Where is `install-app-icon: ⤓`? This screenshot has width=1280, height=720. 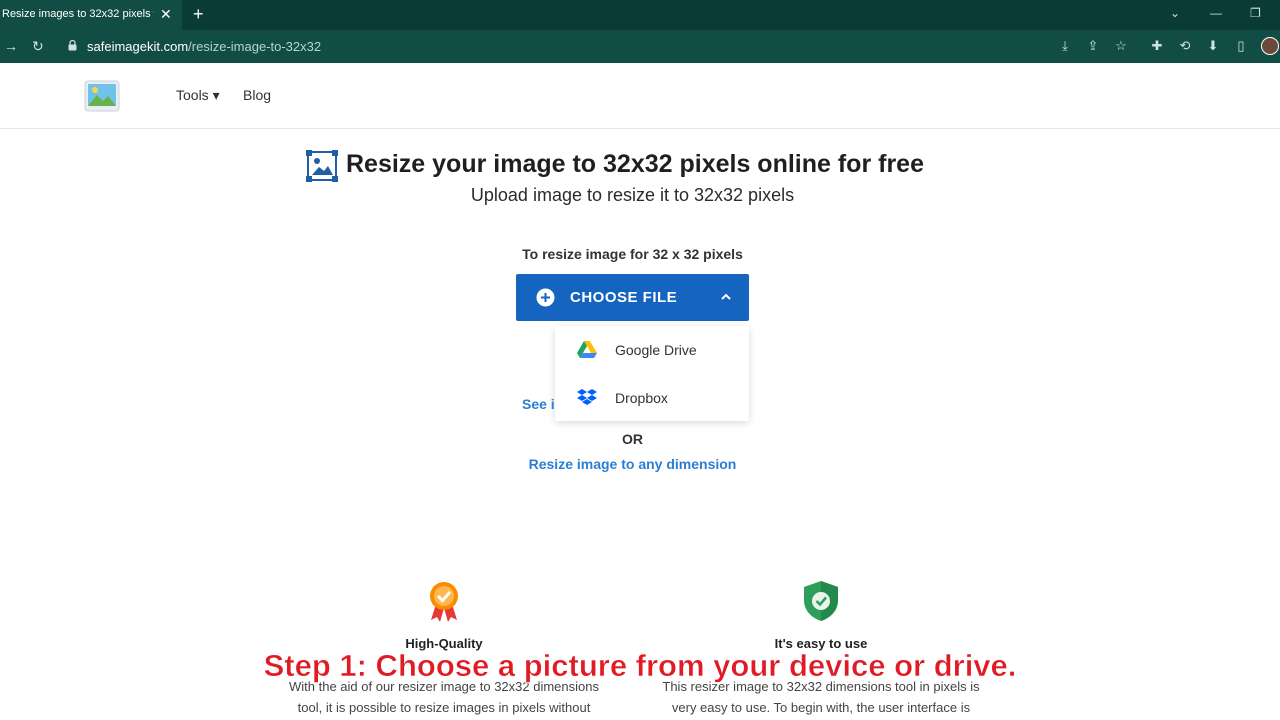 install-app-icon: ⤓ is located at coordinates (1065, 46).